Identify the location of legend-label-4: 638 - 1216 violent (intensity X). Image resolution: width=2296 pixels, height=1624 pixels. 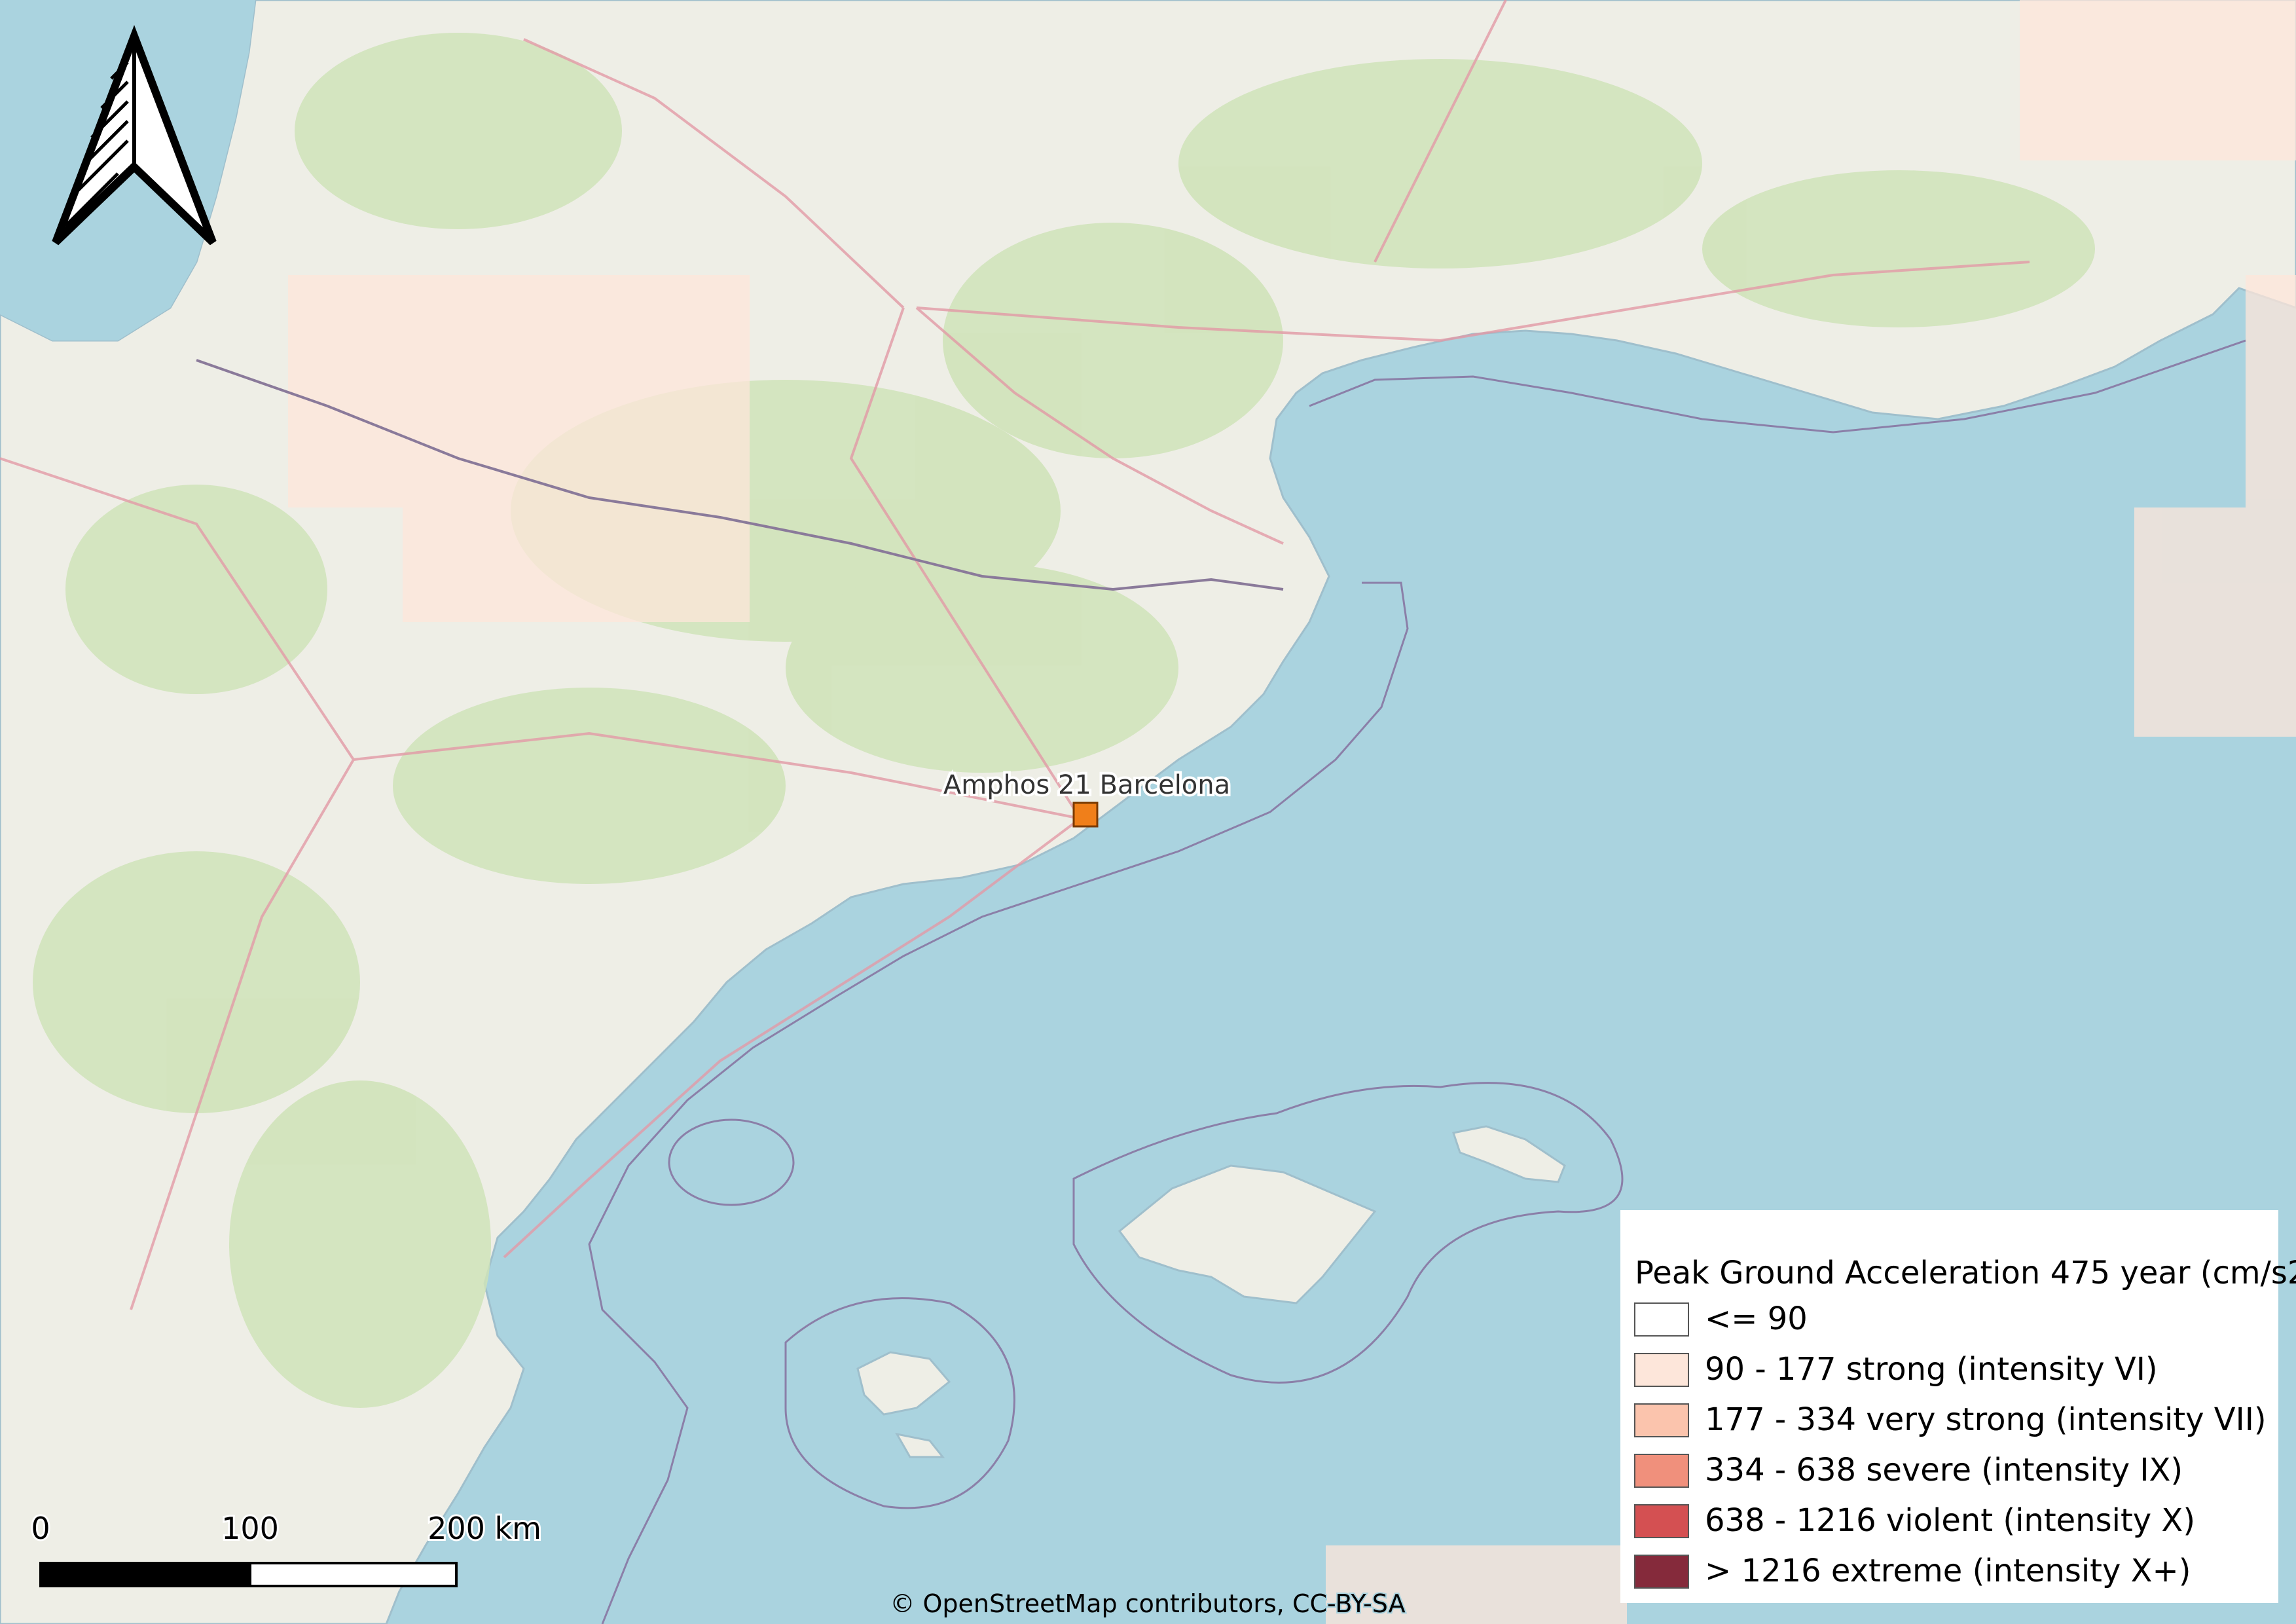
(1950, 1520).